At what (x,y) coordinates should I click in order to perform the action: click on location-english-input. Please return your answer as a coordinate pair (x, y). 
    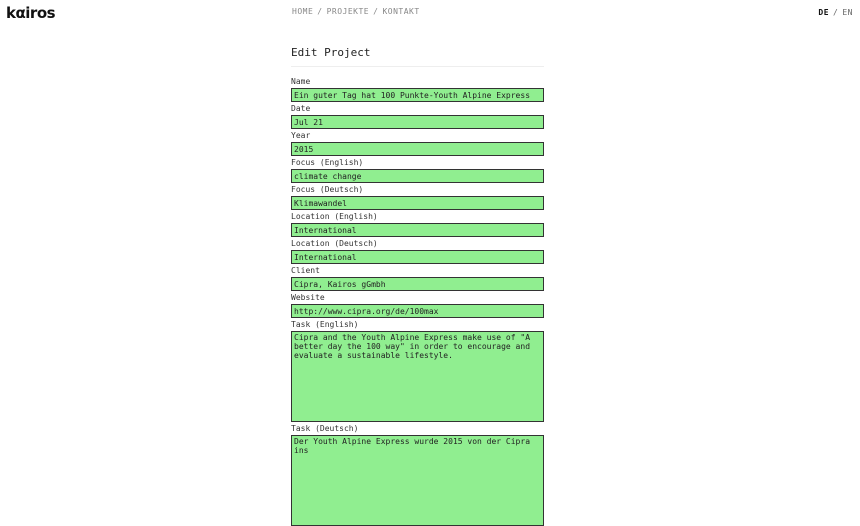
    Looking at the image, I should click on (417, 230).